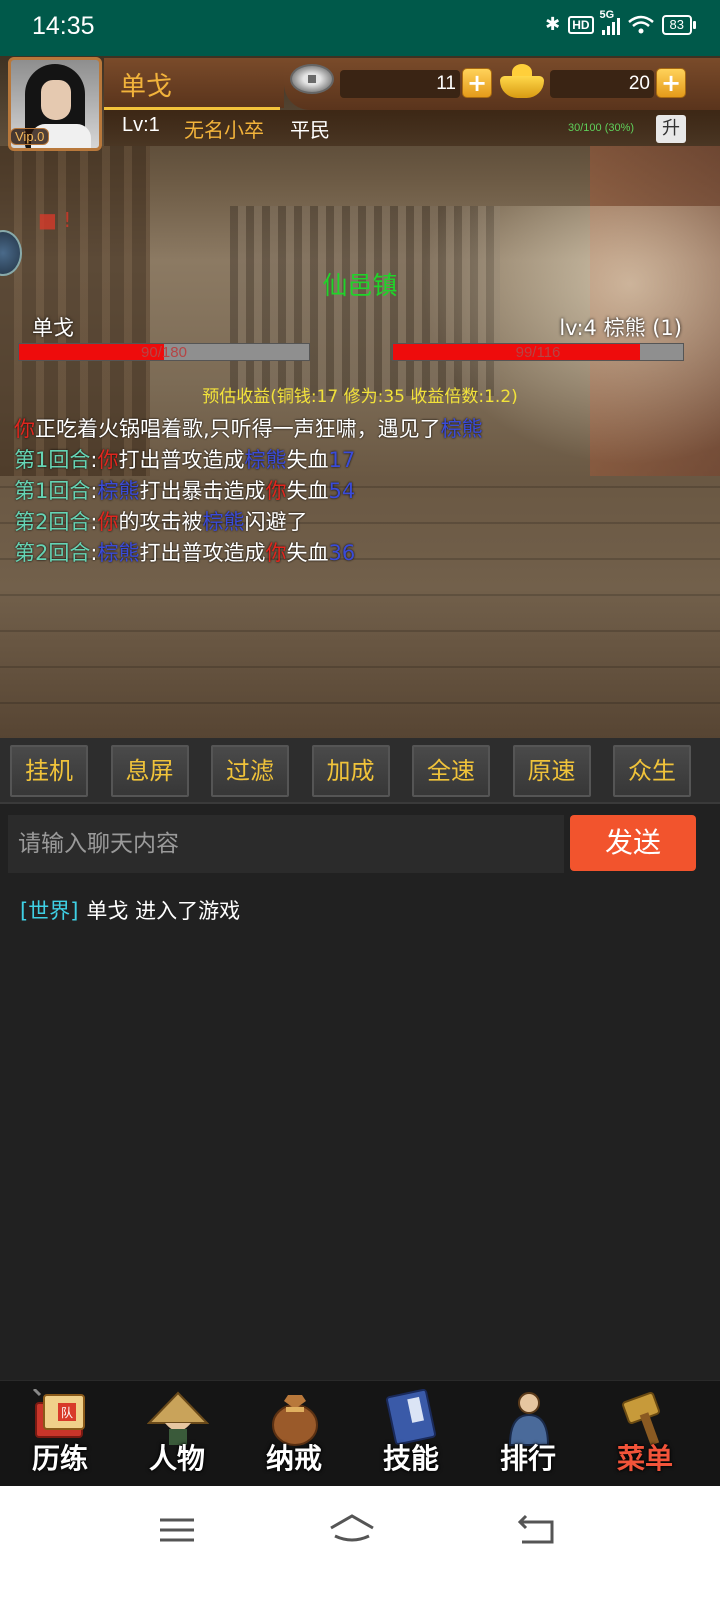  Describe the element at coordinates (553, 24) in the screenshot. I see `bluetooth-icon: ✱` at that location.